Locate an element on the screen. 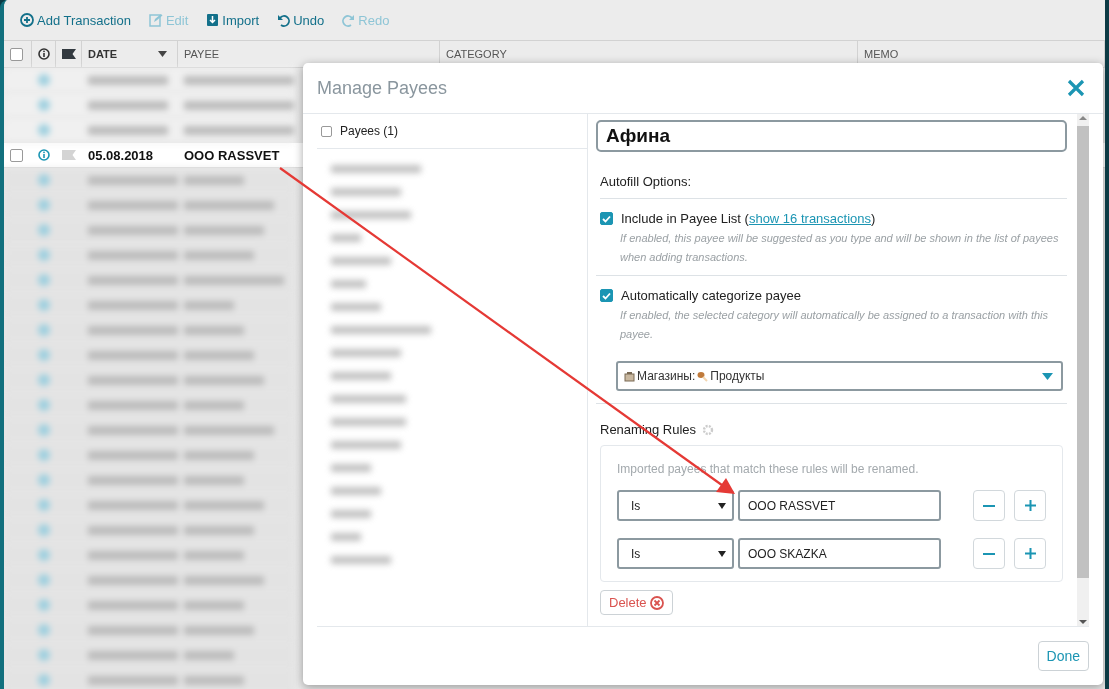 Image resolution: width=1109 pixels, height=689 pixels. pencil-square-icon is located at coordinates (155, 20).